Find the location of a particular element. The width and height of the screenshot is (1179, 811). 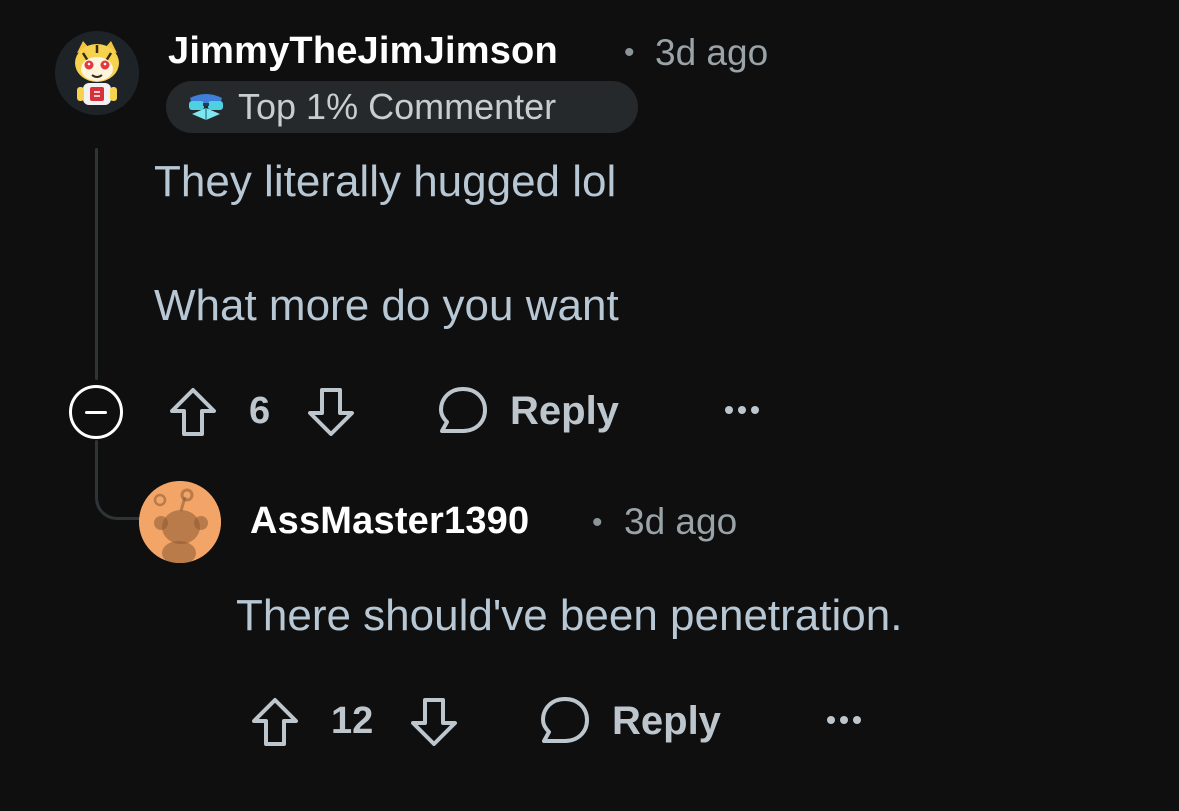

sunglasses-snoo-icon is located at coordinates (206, 107).